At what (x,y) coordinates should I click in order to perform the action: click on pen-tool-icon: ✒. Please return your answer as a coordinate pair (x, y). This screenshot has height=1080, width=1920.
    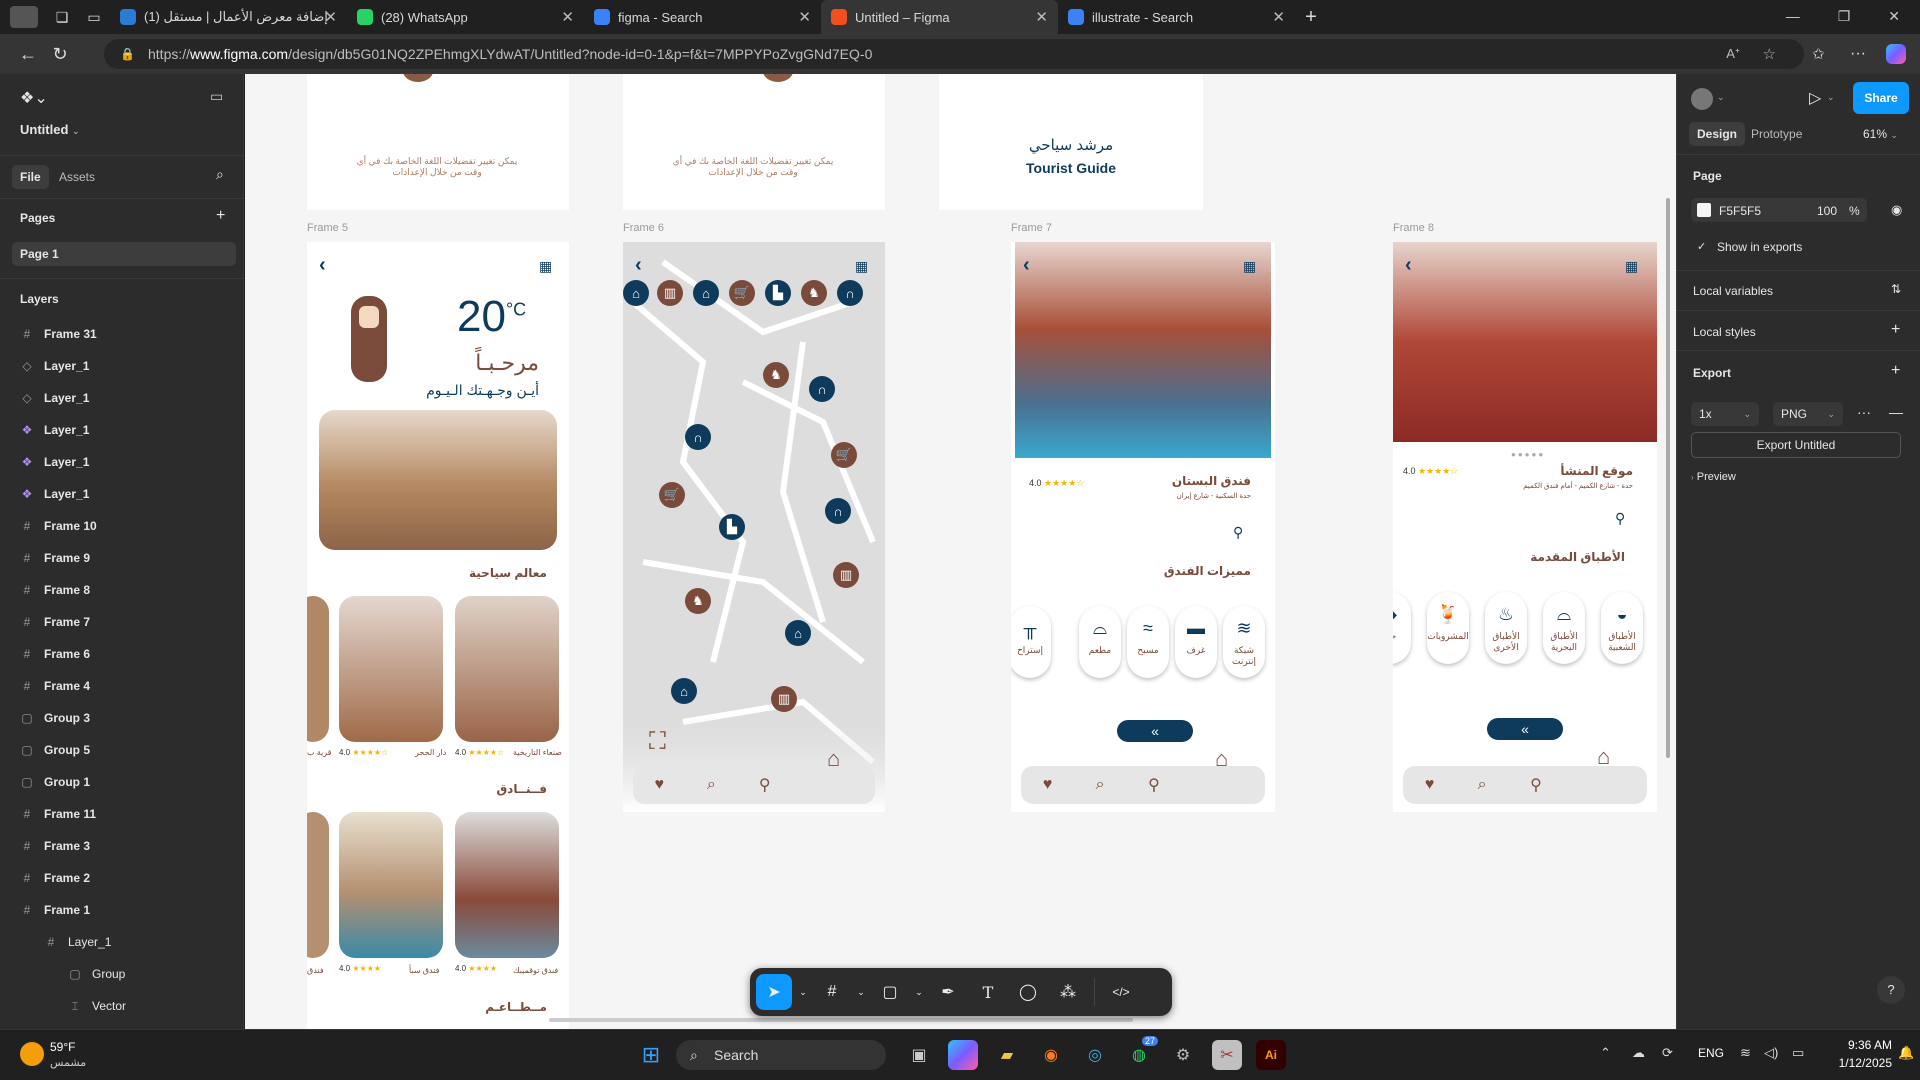
    Looking at the image, I should click on (948, 992).